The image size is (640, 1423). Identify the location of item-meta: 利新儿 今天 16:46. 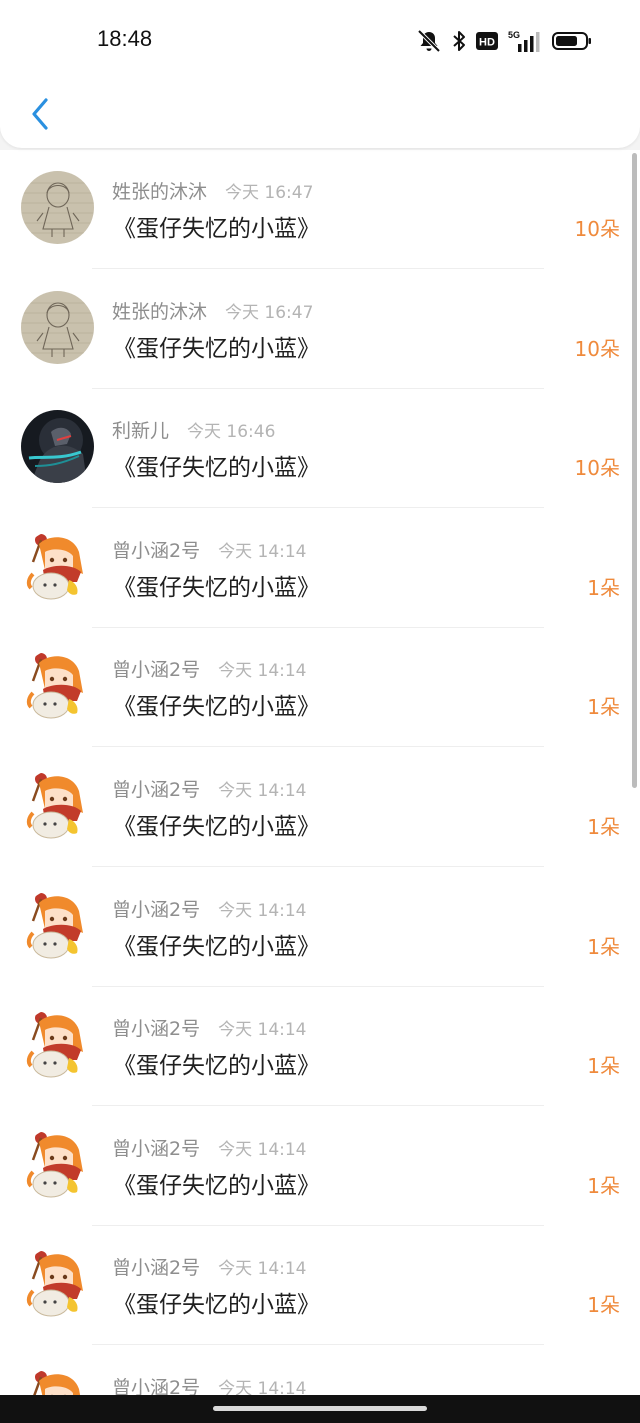
(194, 429).